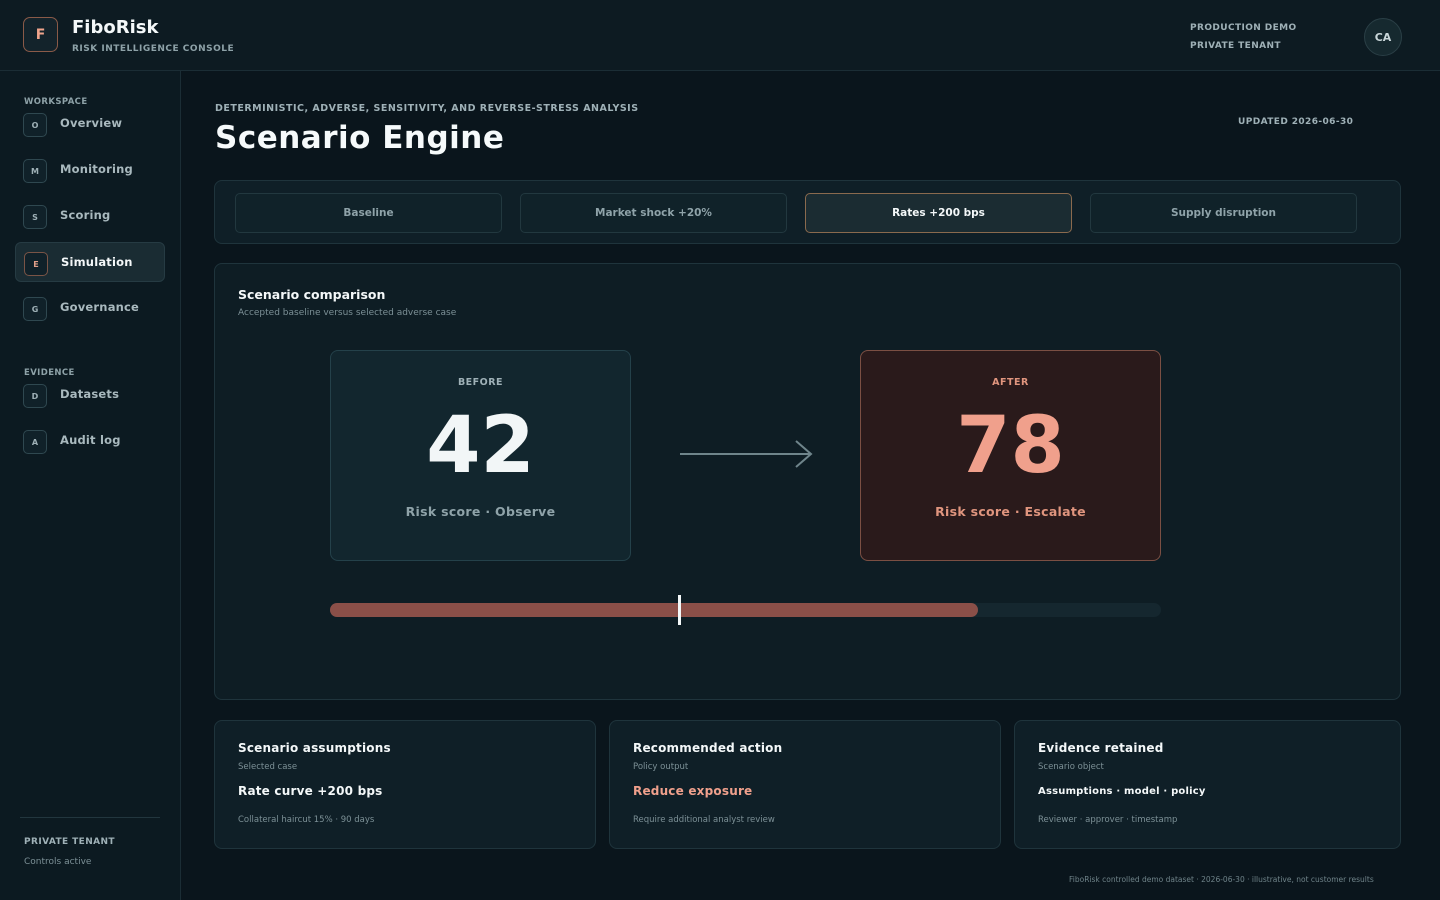 The image size is (1440, 900). I want to click on updated-date: UPDATED 2026-06-30, so click(1296, 122).